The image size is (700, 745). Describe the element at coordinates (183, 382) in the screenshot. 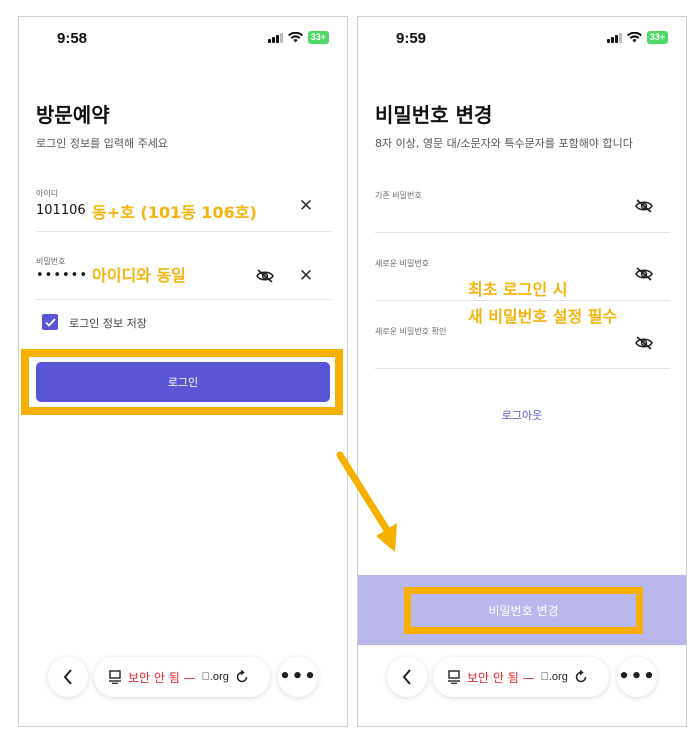

I see `login-button: 로그인` at that location.